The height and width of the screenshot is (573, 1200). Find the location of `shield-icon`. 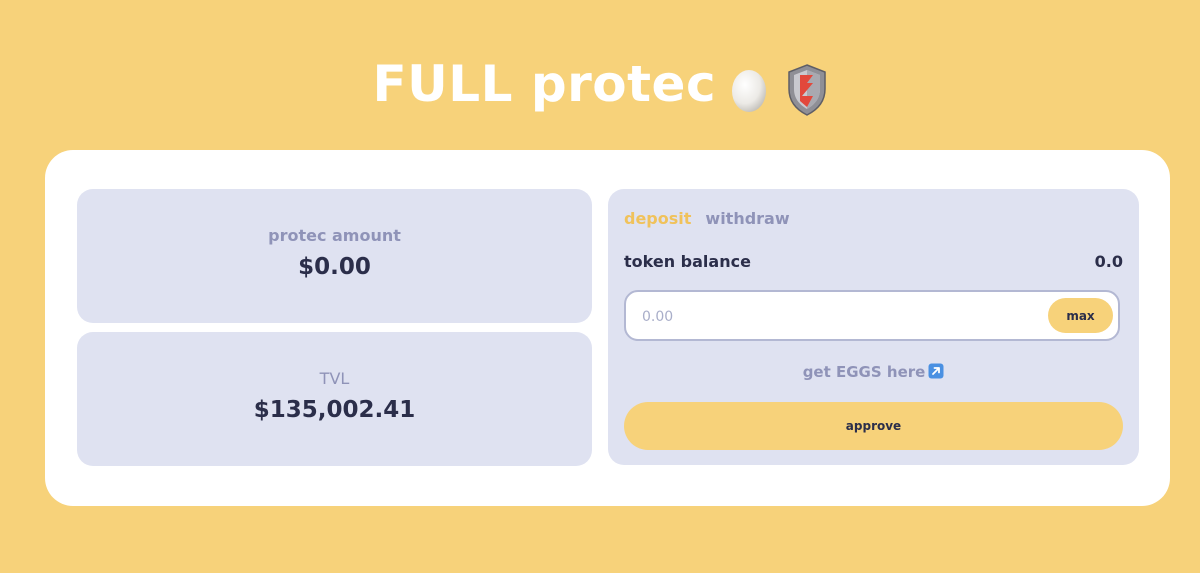

shield-icon is located at coordinates (806, 90).